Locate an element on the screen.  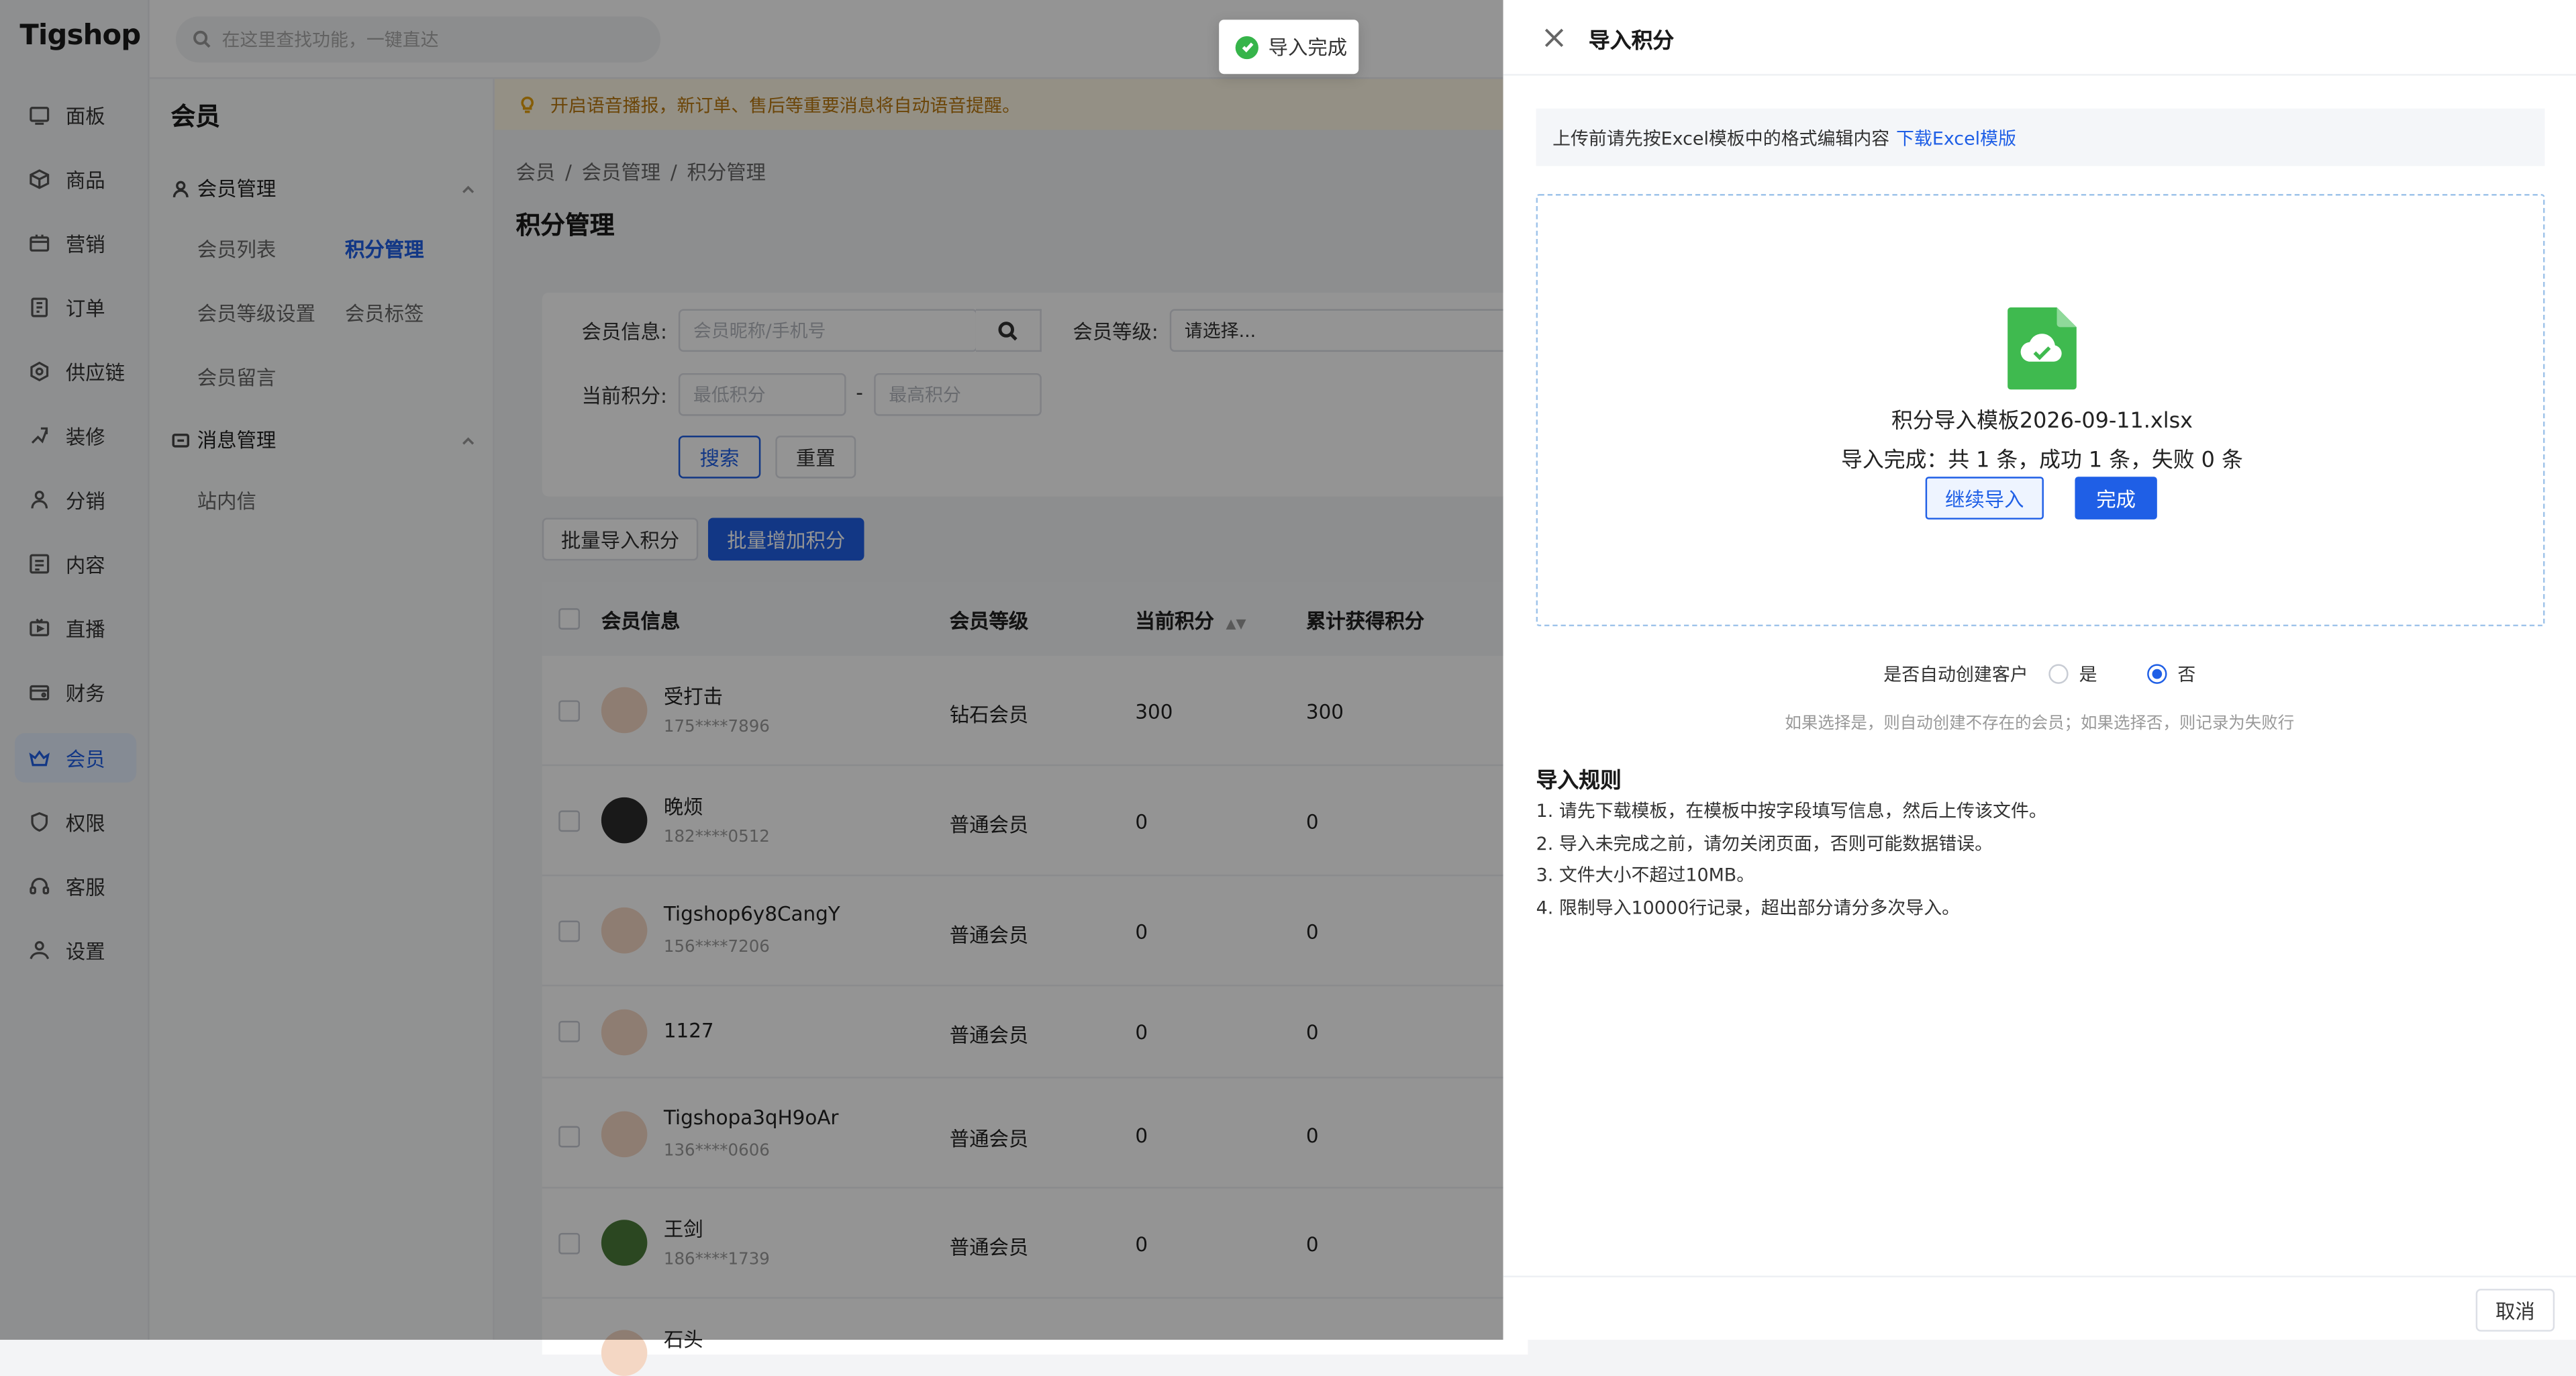
toast-text: 导入完成 is located at coordinates (1308, 48).